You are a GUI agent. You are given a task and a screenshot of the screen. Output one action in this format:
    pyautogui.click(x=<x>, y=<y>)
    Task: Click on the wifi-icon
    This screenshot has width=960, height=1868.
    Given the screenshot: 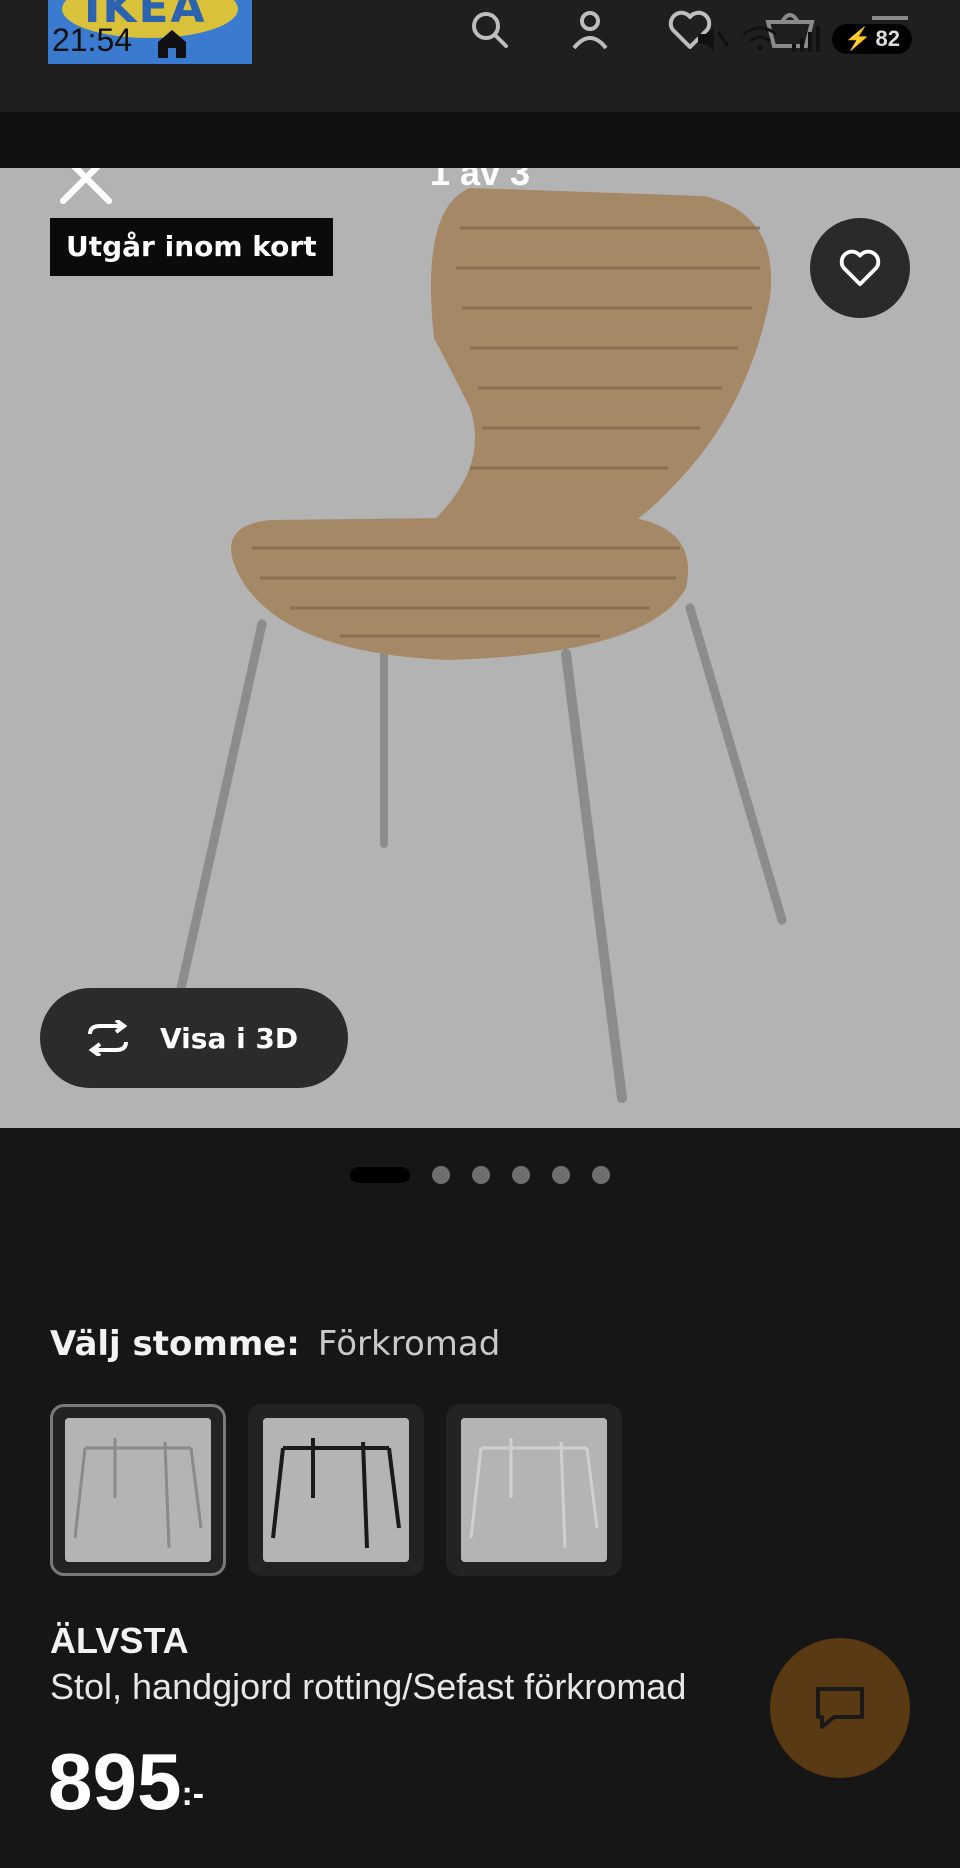 What is the action you would take?
    pyautogui.click(x=760, y=38)
    